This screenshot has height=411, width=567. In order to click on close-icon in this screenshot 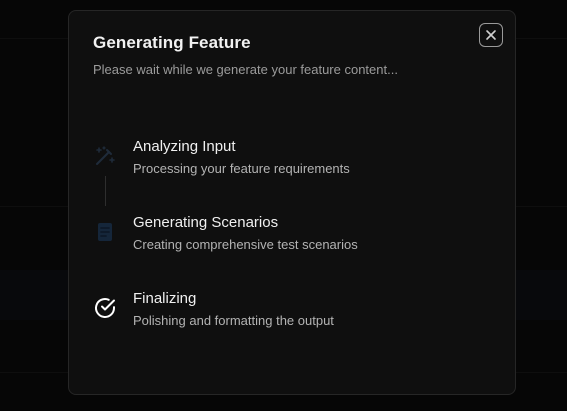, I will do `click(491, 35)`.